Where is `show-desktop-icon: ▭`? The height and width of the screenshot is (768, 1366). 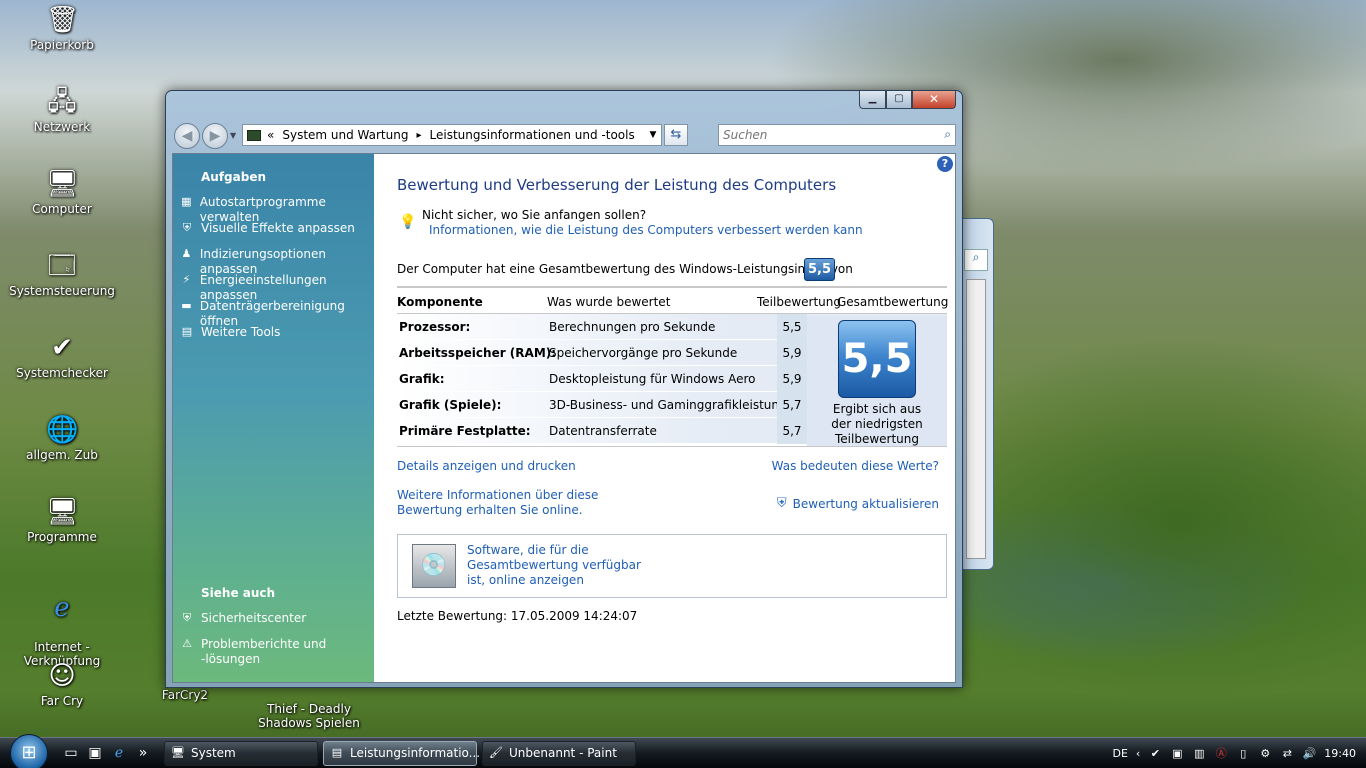 show-desktop-icon: ▭ is located at coordinates (71, 753).